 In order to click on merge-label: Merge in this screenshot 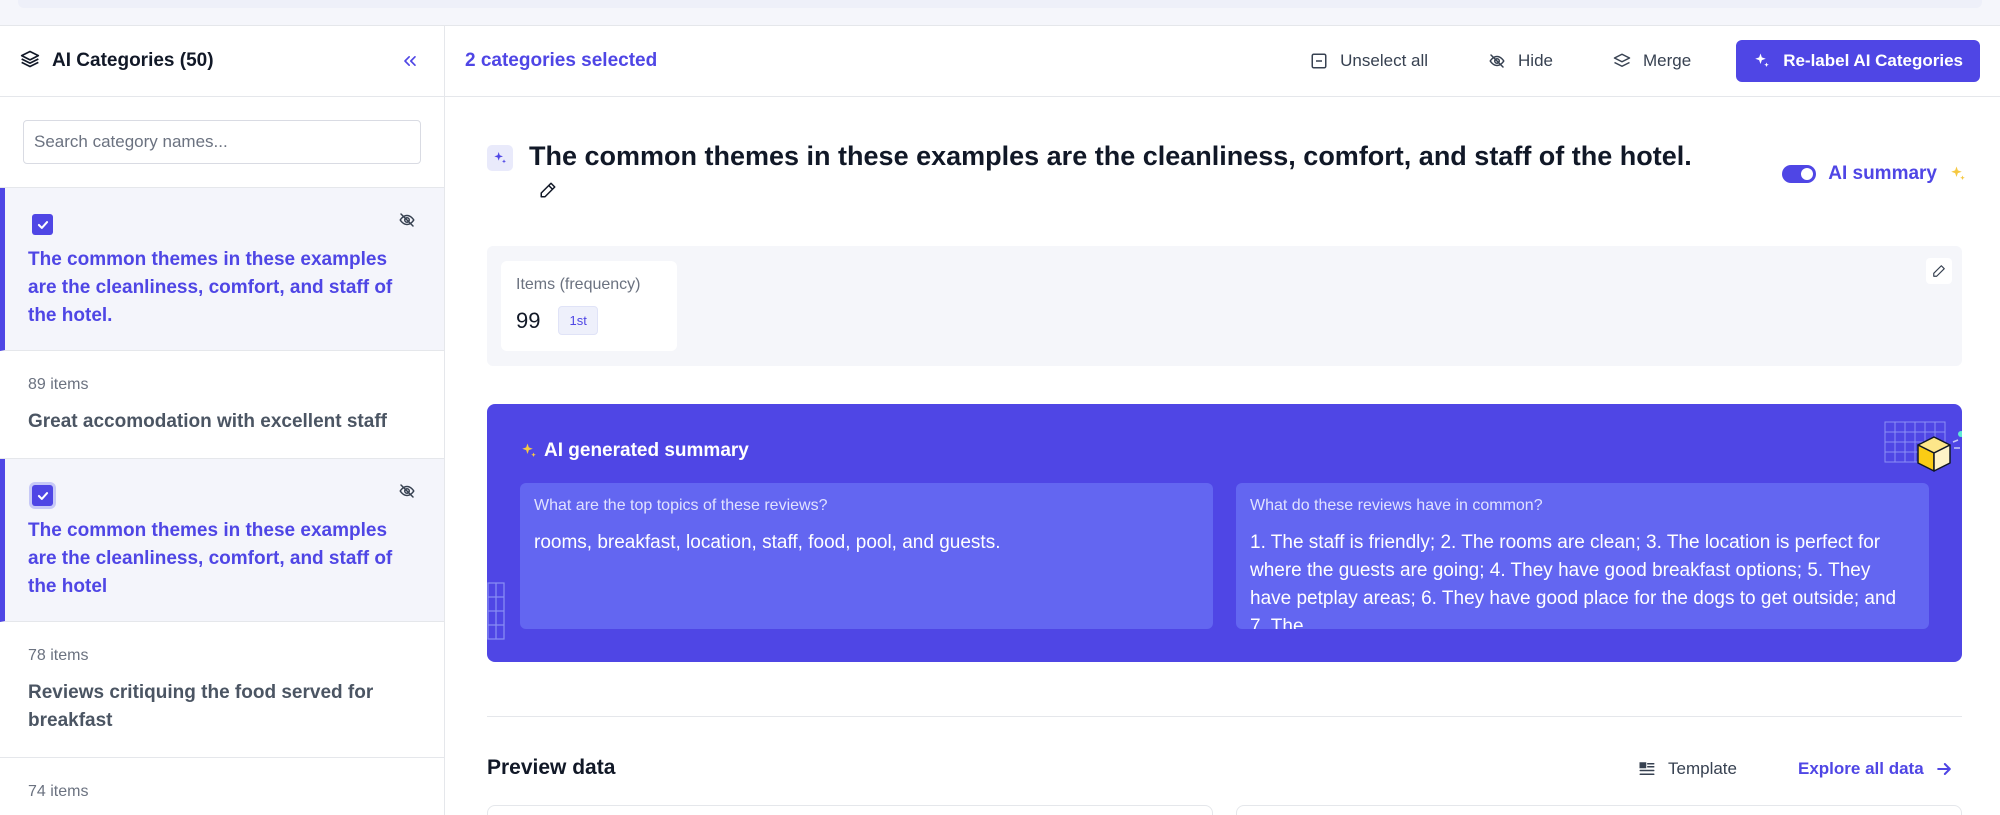, I will do `click(1667, 60)`.